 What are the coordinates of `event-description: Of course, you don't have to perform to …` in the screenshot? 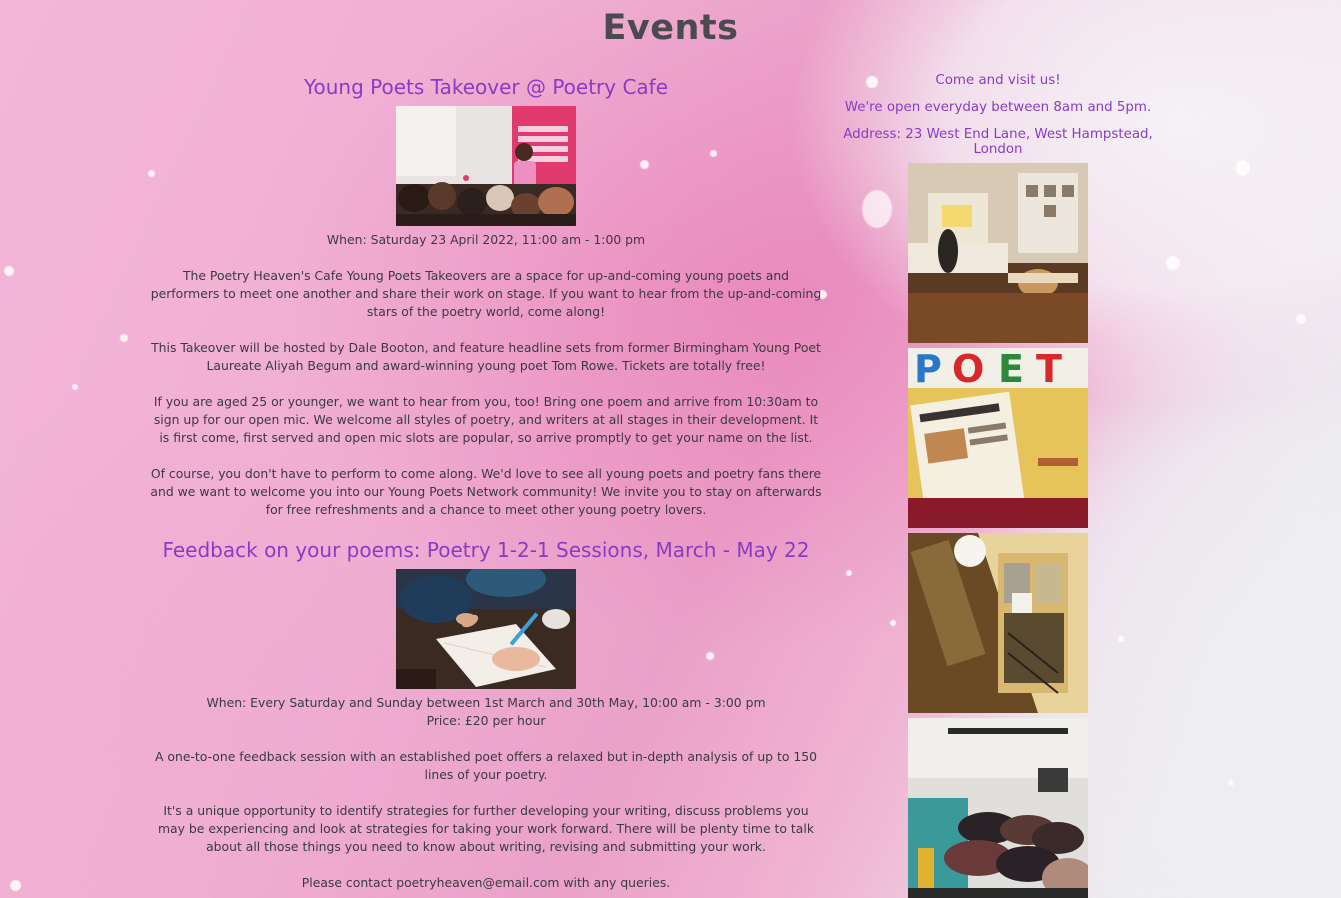 It's located at (486, 491).